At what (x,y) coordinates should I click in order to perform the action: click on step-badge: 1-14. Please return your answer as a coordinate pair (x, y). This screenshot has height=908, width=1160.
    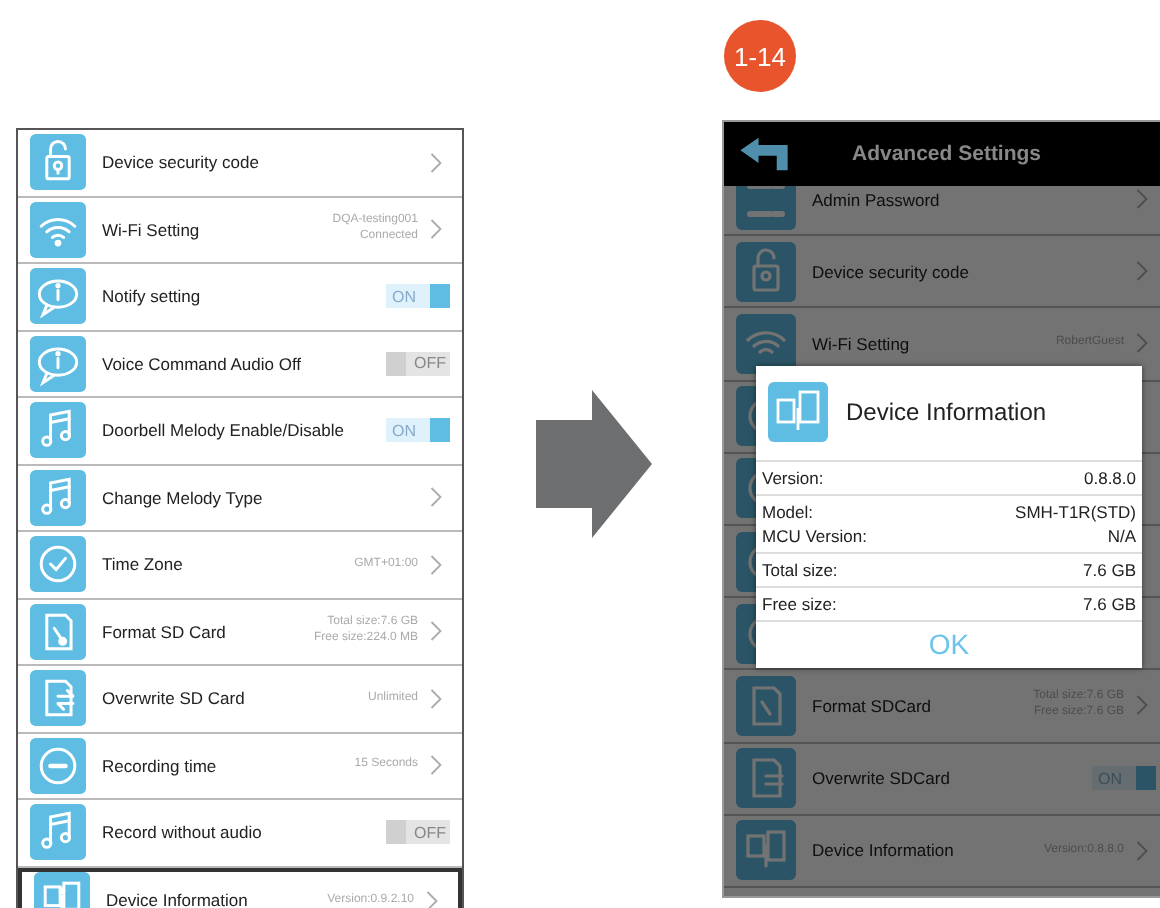
    Looking at the image, I should click on (760, 56).